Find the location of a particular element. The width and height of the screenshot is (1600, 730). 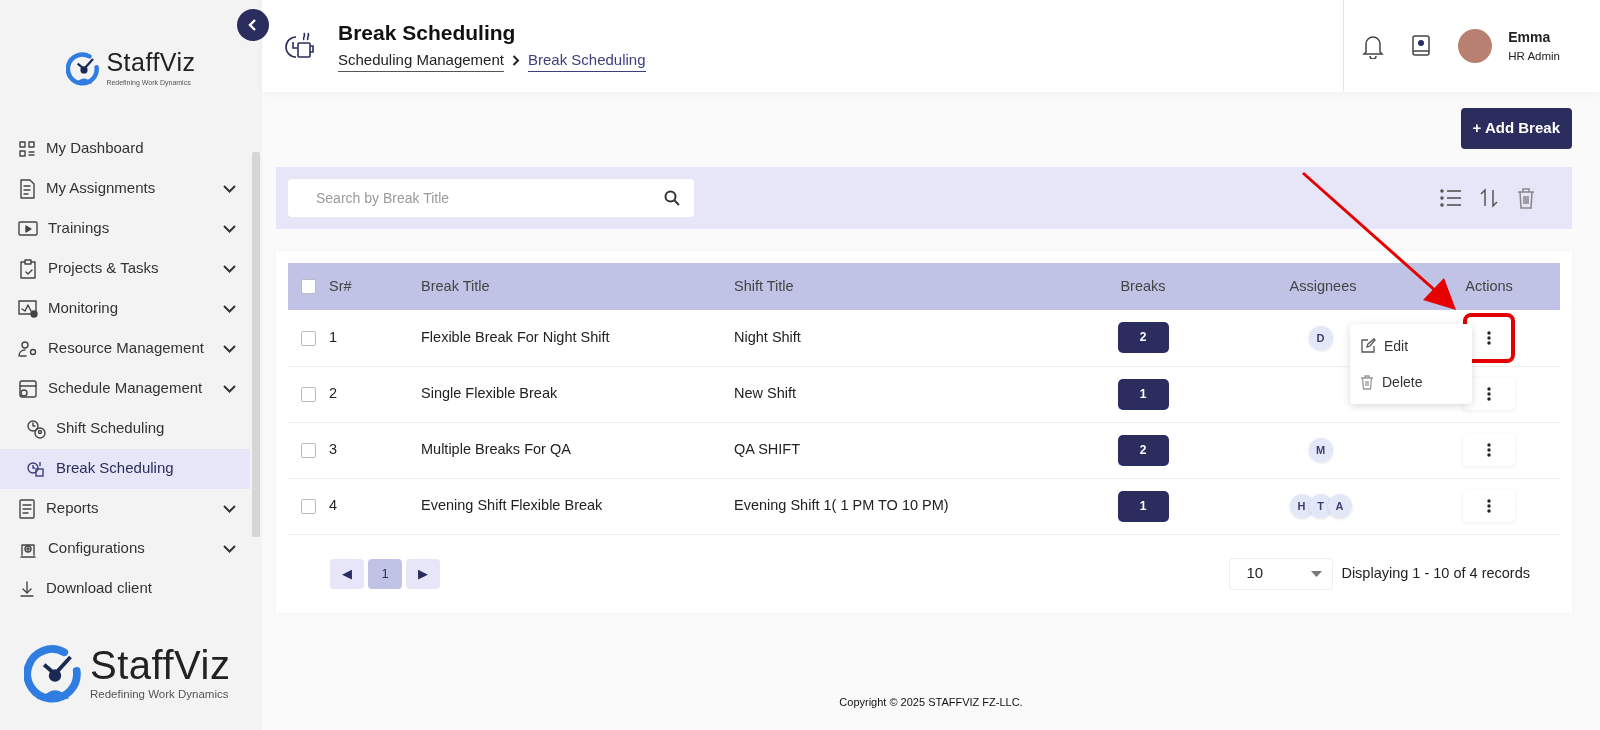

column-header: Break Title is located at coordinates (455, 285).